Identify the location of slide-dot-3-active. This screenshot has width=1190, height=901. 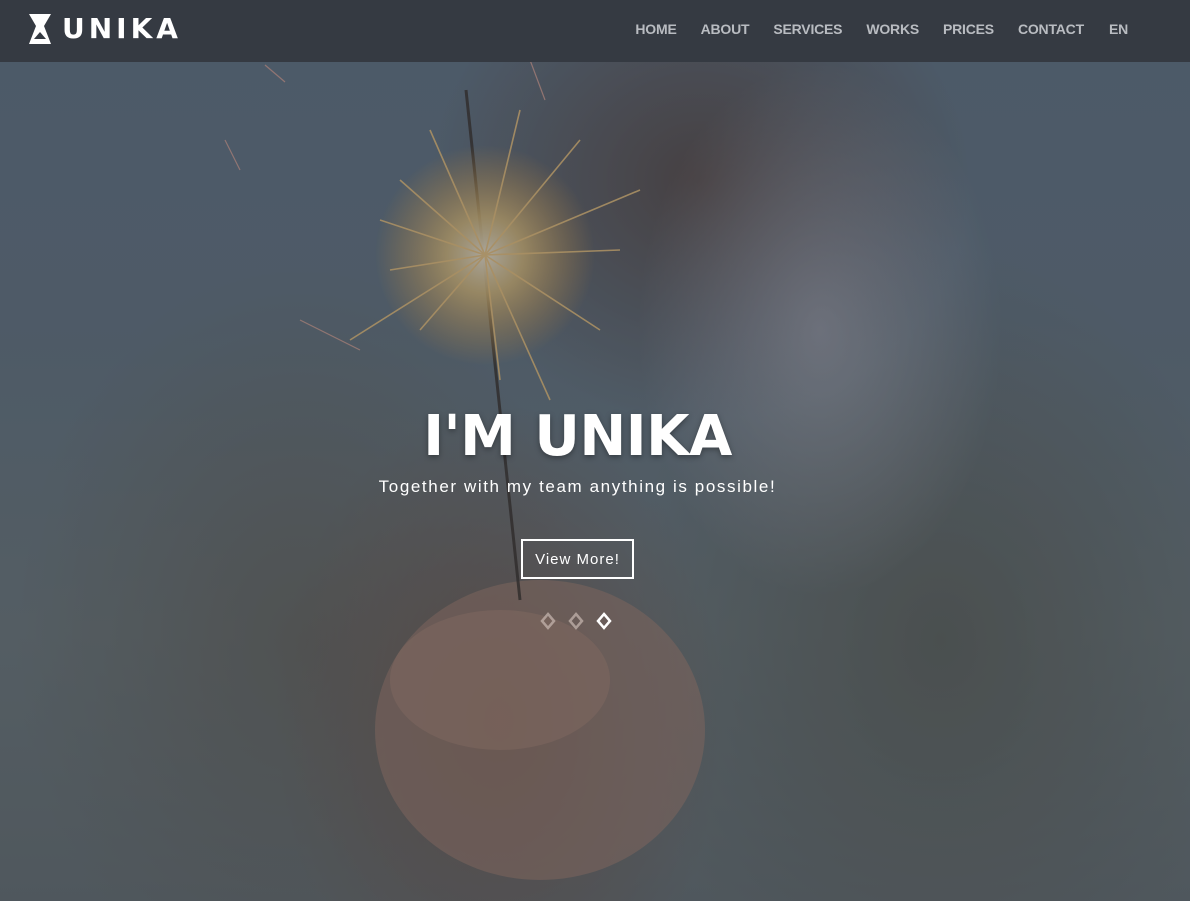
(604, 621).